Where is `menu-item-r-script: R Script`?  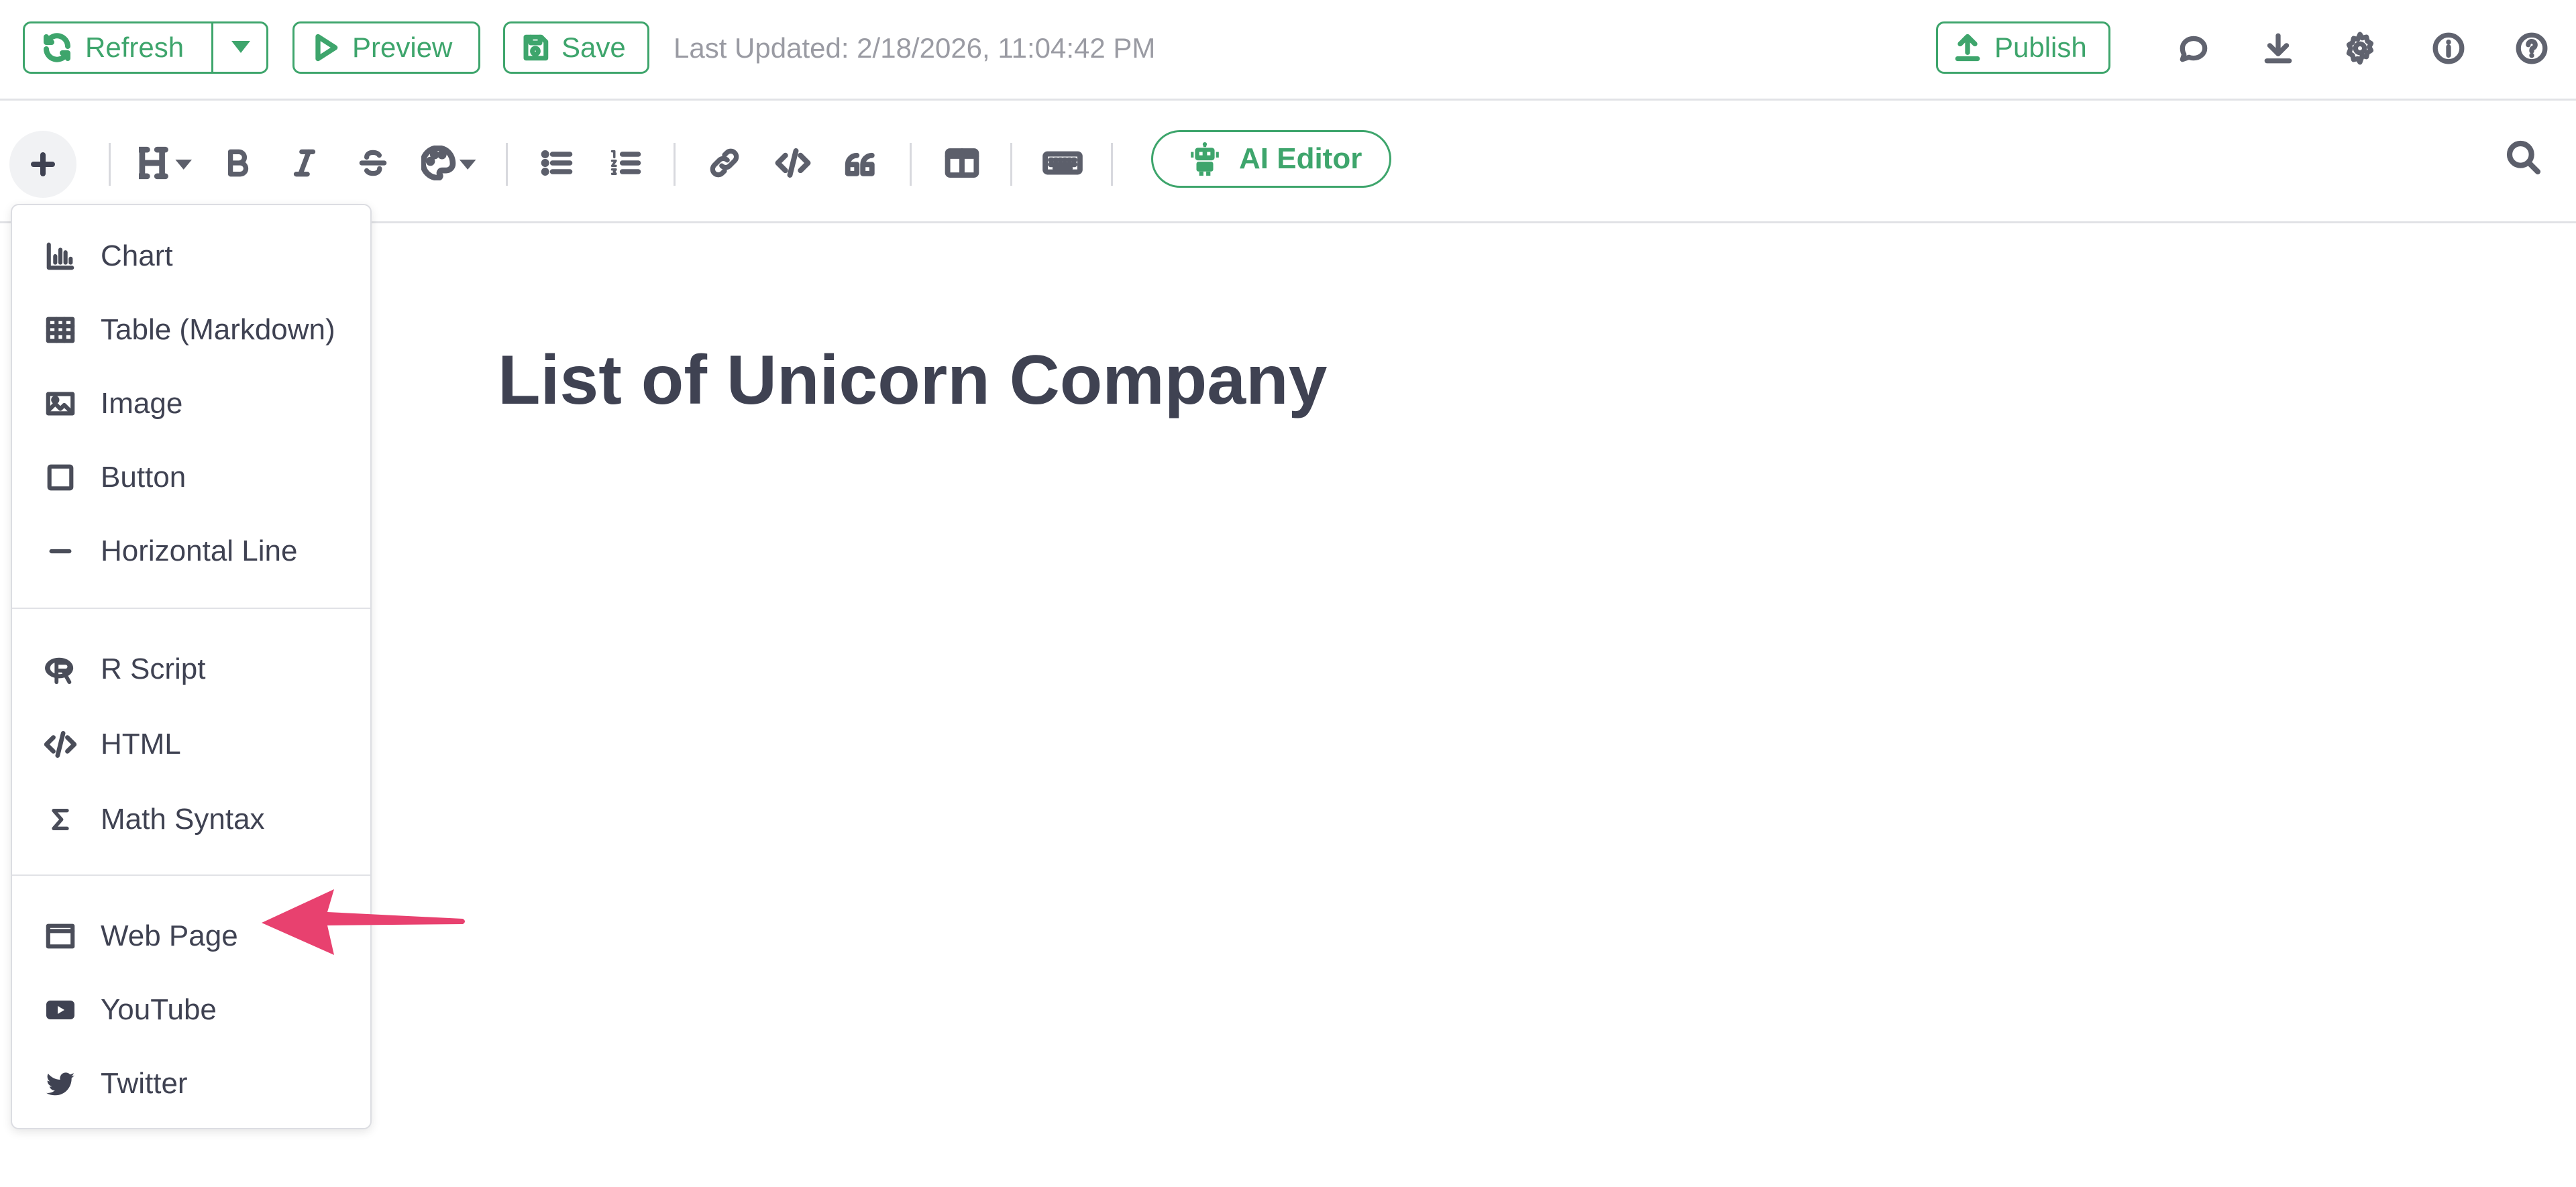
menu-item-r-script: R Script is located at coordinates (191, 670).